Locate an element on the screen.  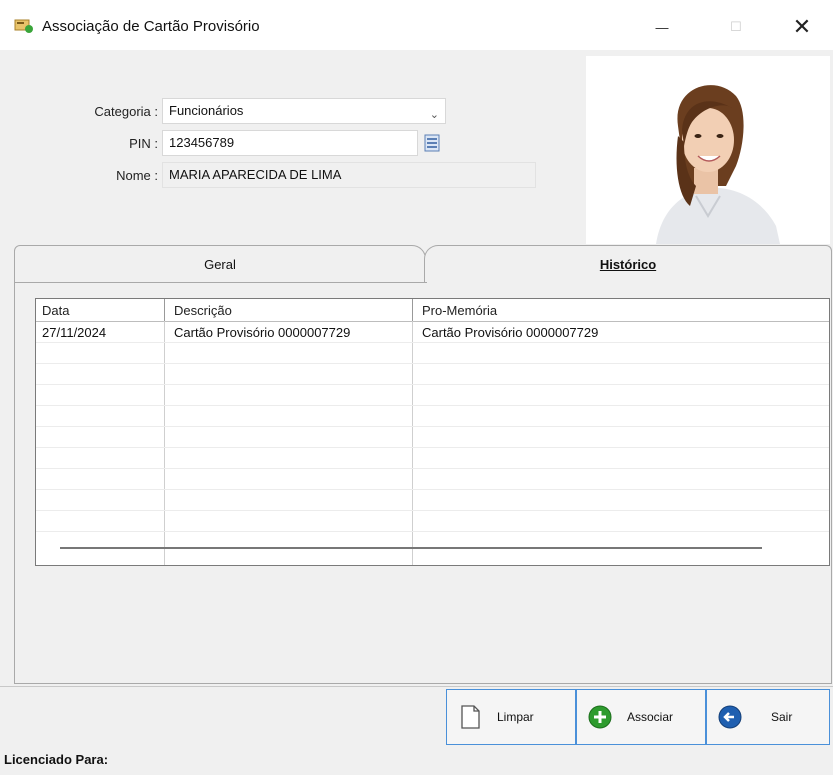
chevron-down-icon: ⌄ is located at coordinates (434, 115).